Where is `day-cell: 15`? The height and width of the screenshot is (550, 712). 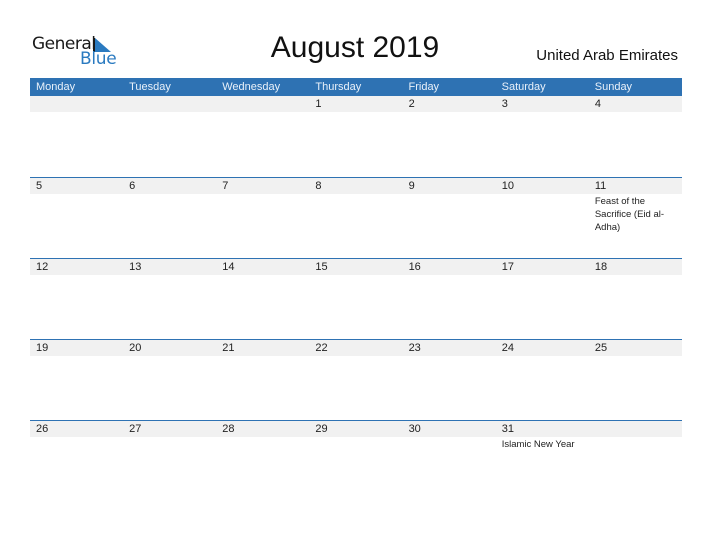
day-cell: 15 is located at coordinates (355, 298).